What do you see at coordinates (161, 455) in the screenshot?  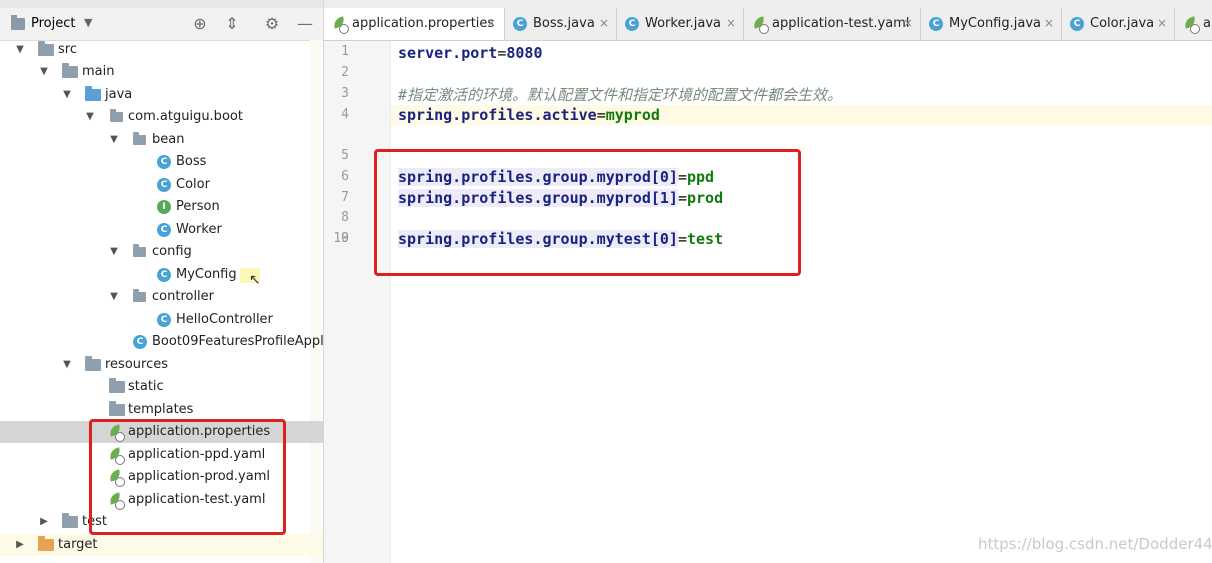 I see `tree-item-application-ppd: application-ppd.yaml` at bounding box center [161, 455].